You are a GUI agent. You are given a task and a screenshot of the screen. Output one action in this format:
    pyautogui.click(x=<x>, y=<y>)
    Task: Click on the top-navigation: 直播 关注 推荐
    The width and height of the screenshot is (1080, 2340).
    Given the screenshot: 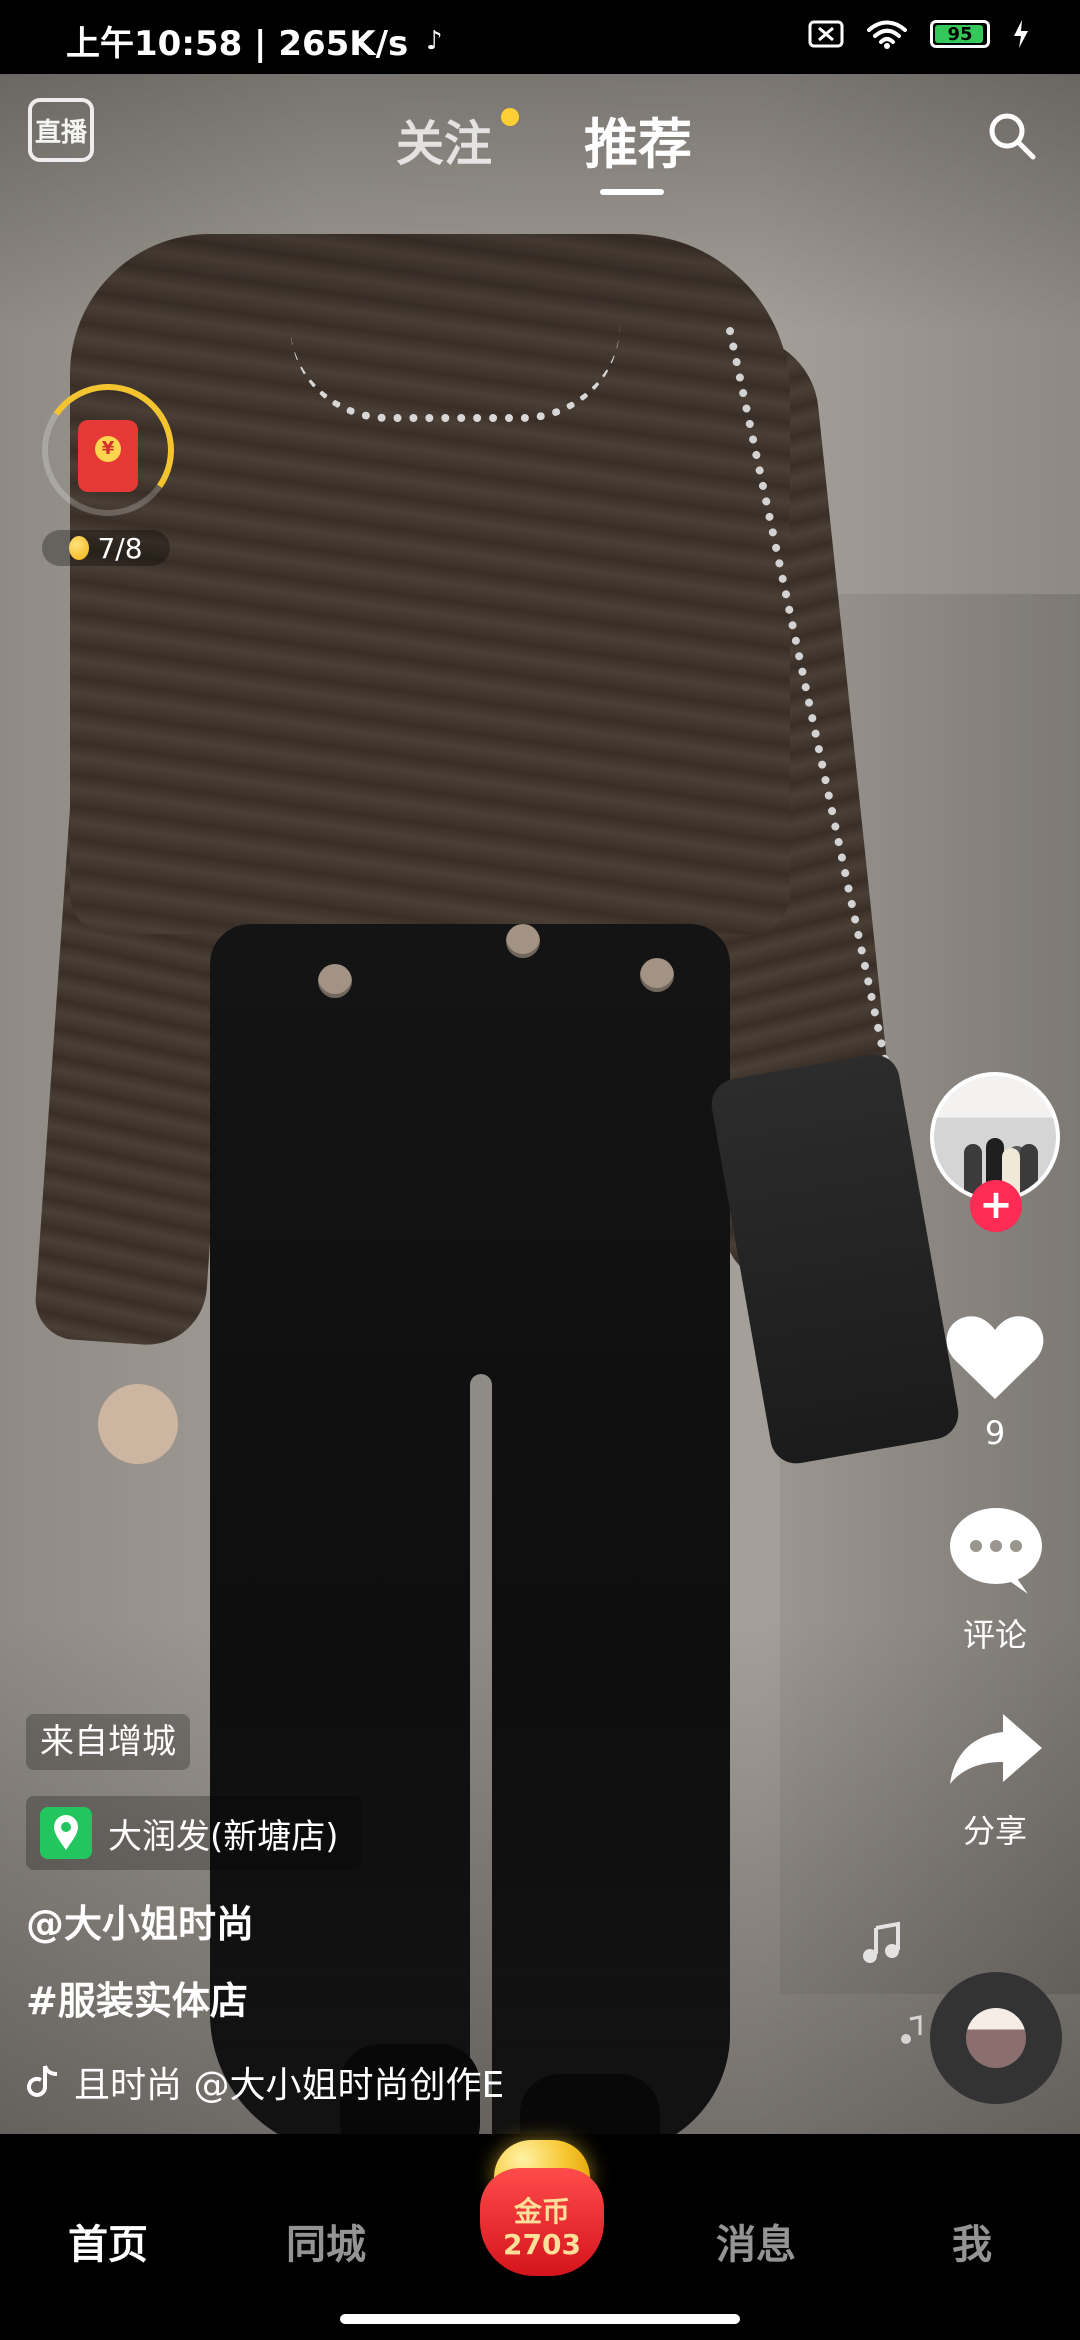 What is the action you would take?
    pyautogui.click(x=540, y=139)
    